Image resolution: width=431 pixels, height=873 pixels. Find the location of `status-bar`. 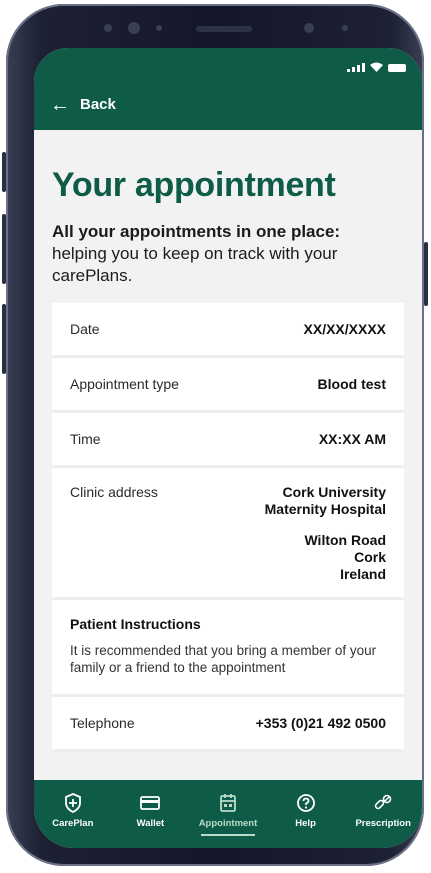

status-bar is located at coordinates (376, 67).